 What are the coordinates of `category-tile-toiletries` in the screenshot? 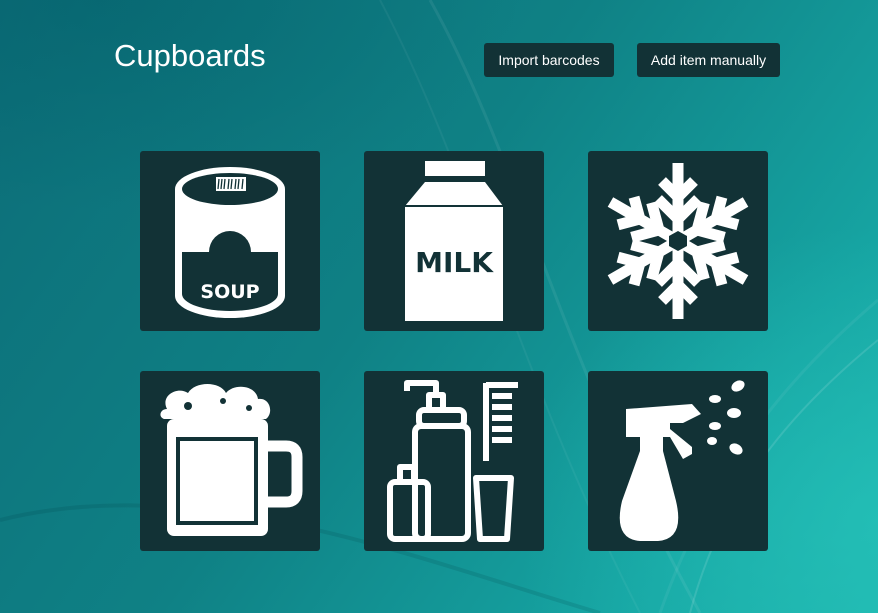 It's located at (454, 461).